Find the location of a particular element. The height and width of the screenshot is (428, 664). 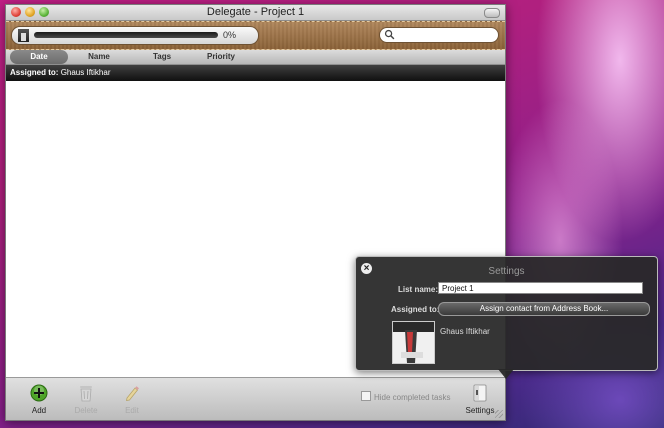

popover-arrow is located at coordinates (506, 374).